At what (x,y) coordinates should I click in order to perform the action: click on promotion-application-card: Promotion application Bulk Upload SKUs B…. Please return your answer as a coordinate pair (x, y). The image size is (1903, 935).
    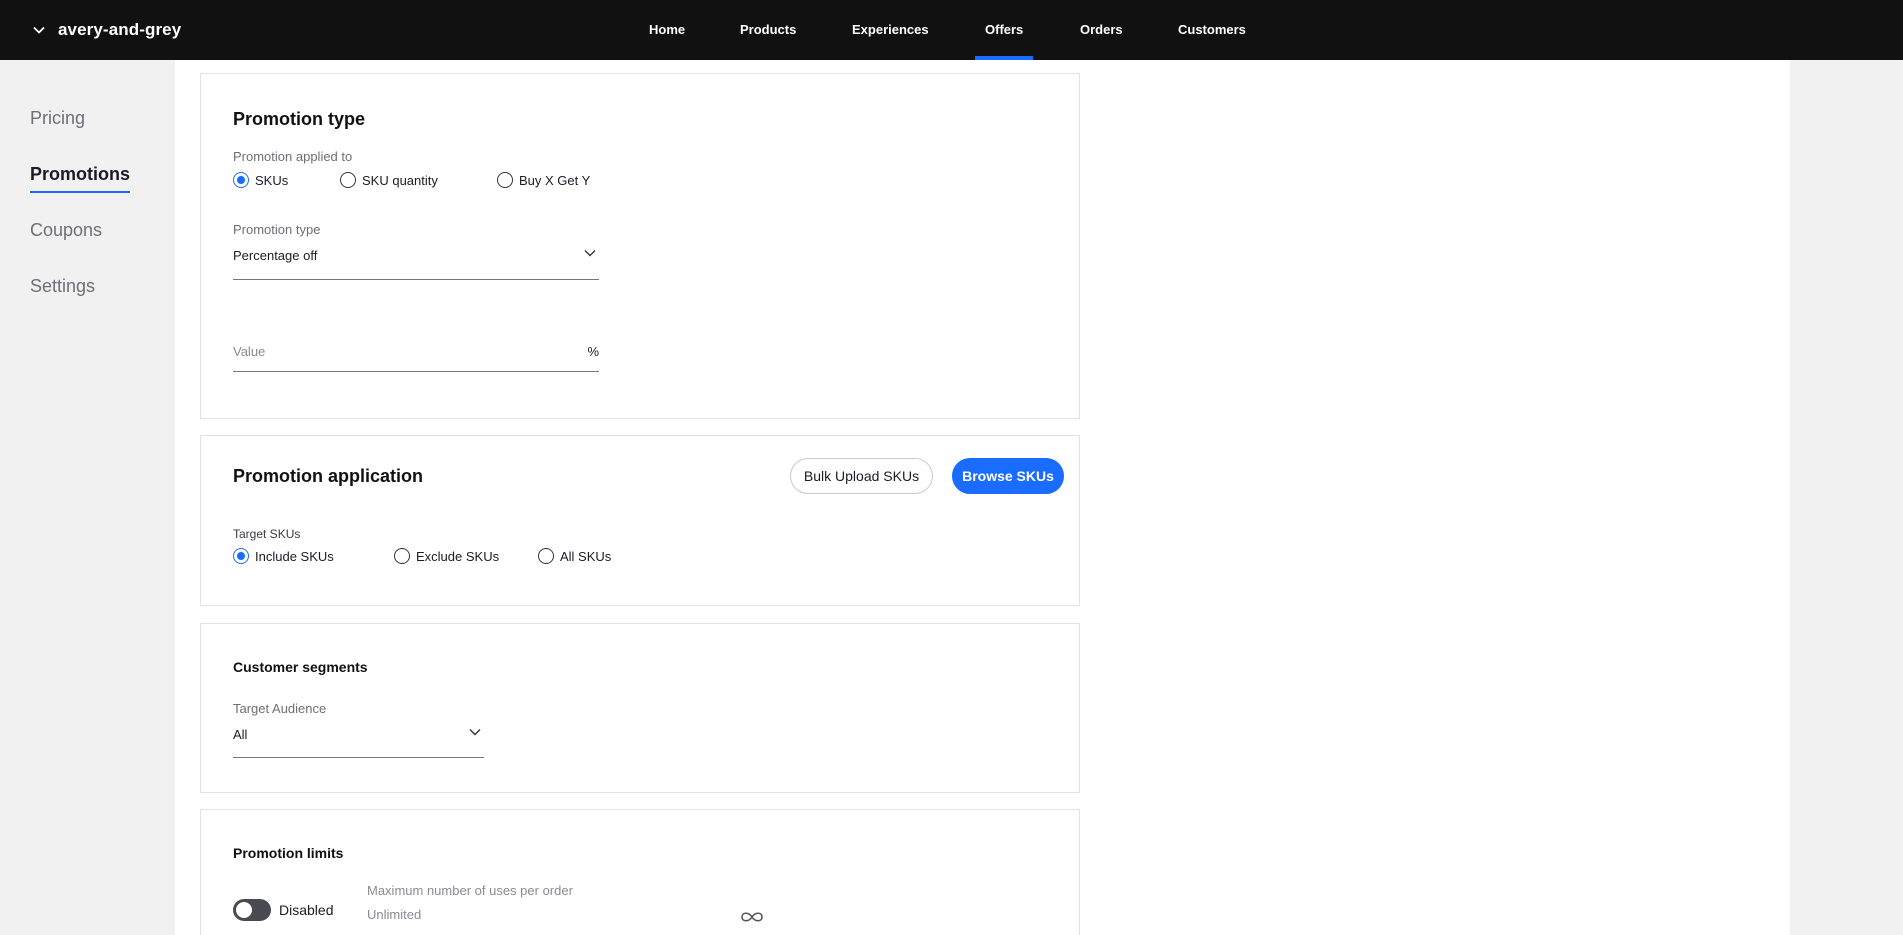
    Looking at the image, I should click on (640, 520).